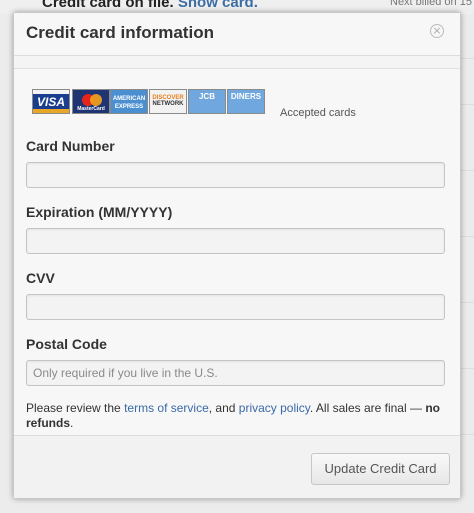  Describe the element at coordinates (237, 62) in the screenshot. I see `modal-subheader-strip` at that location.